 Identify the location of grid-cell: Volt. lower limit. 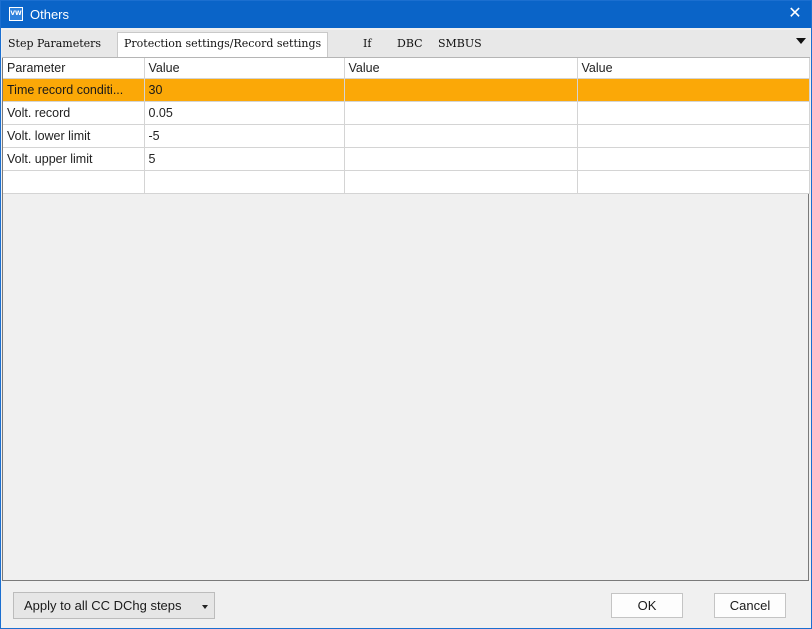
(74, 136).